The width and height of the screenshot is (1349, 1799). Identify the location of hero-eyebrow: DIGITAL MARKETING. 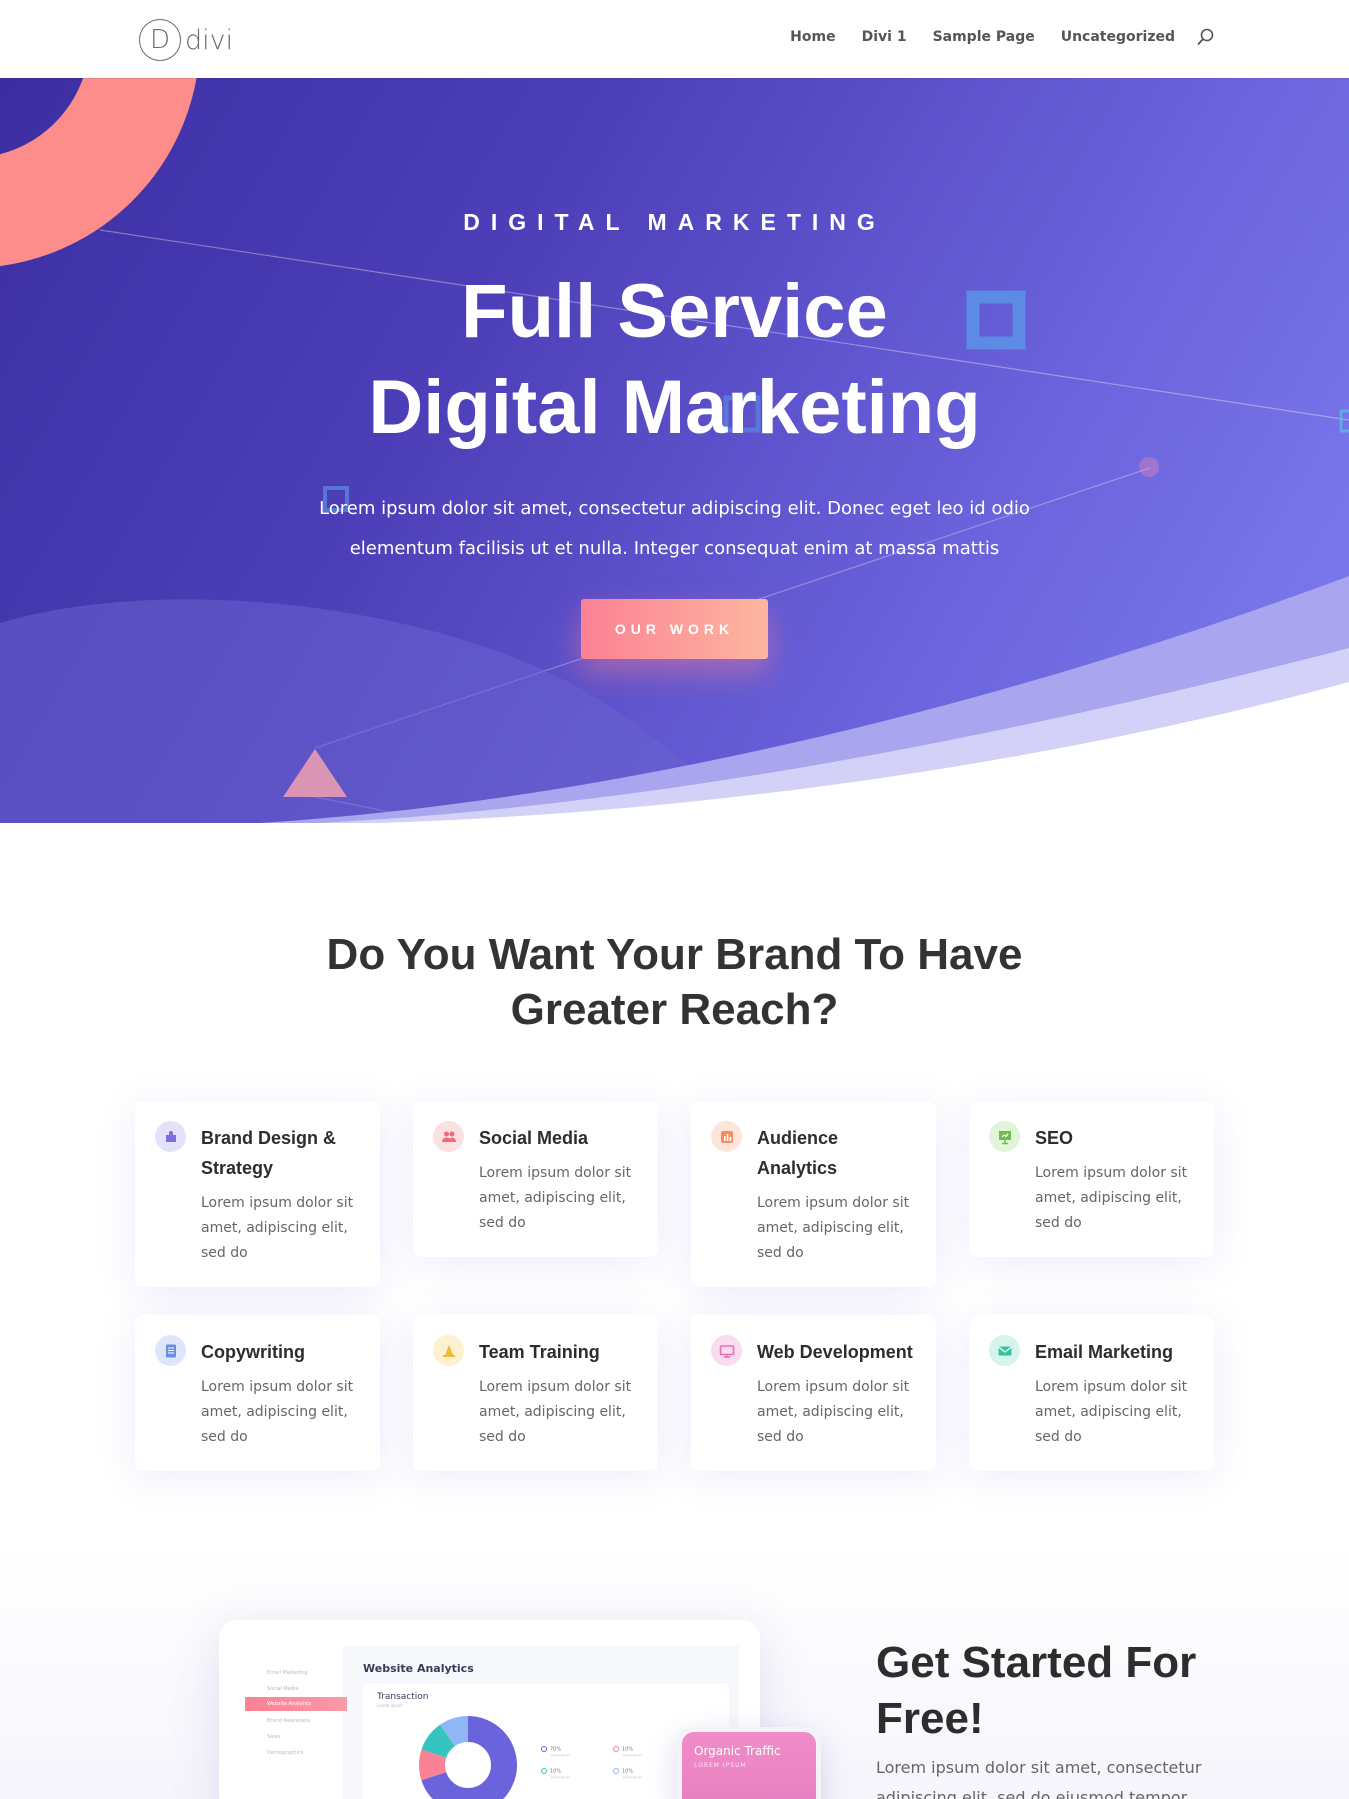
(674, 222).